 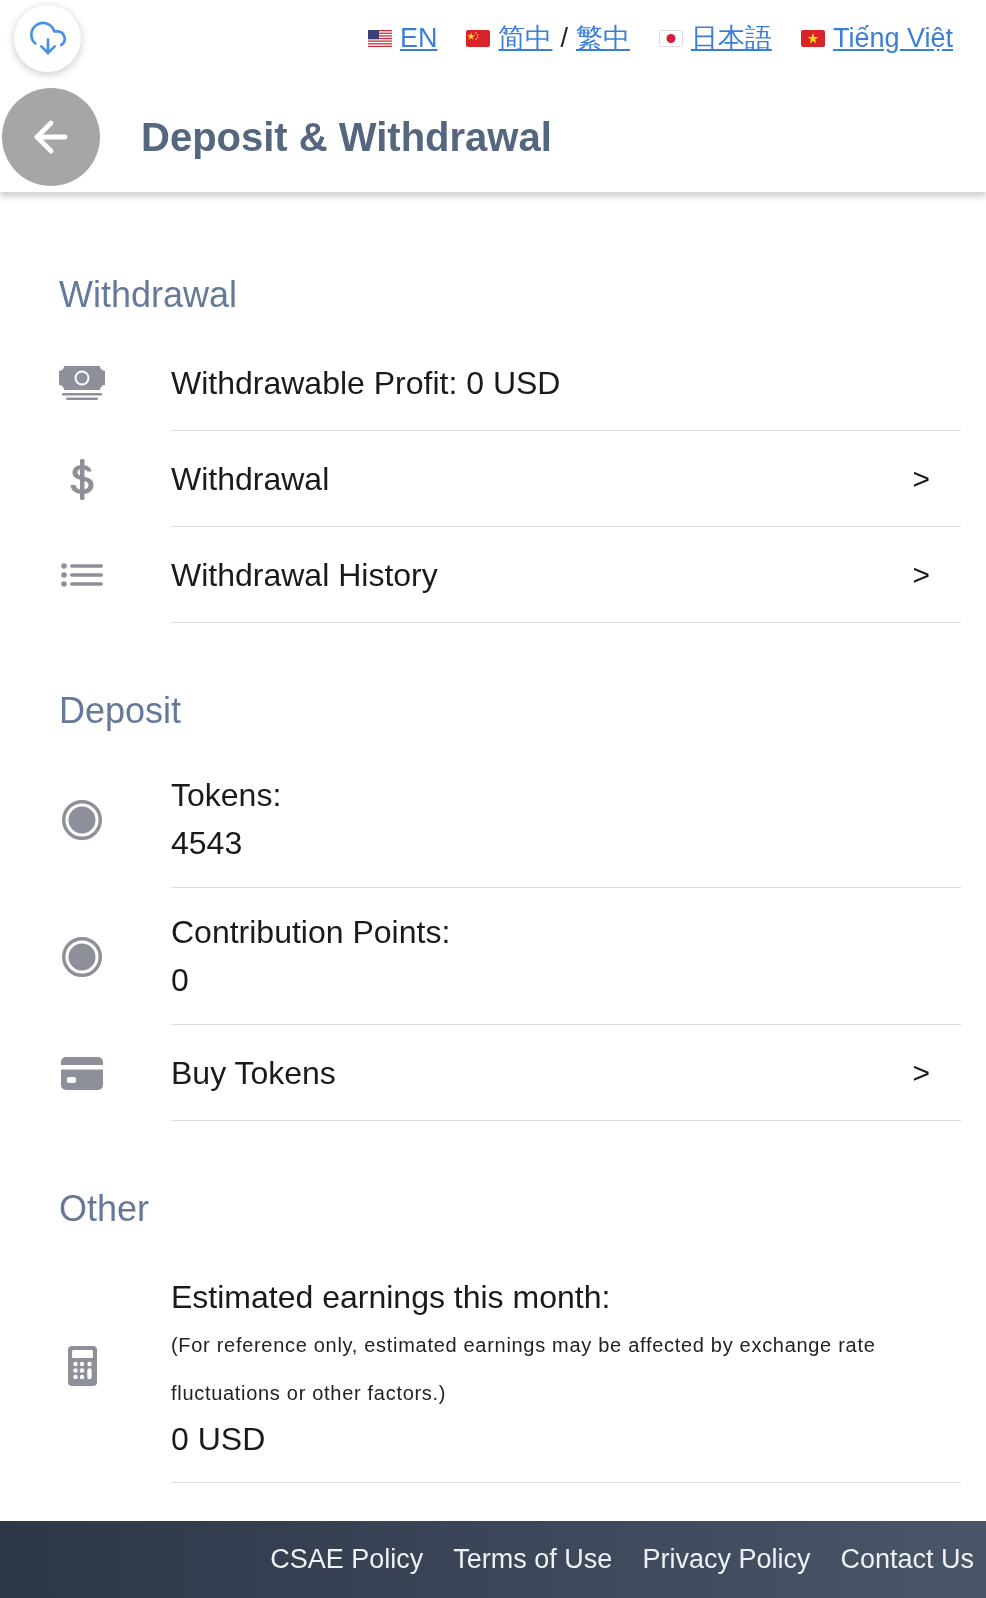 I want to click on list-icon, so click(x=82, y=575).